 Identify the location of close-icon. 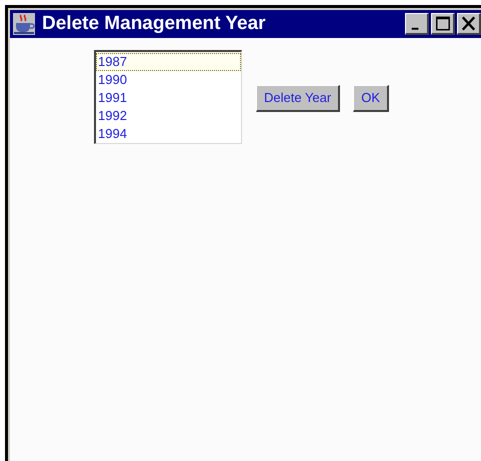
(469, 23).